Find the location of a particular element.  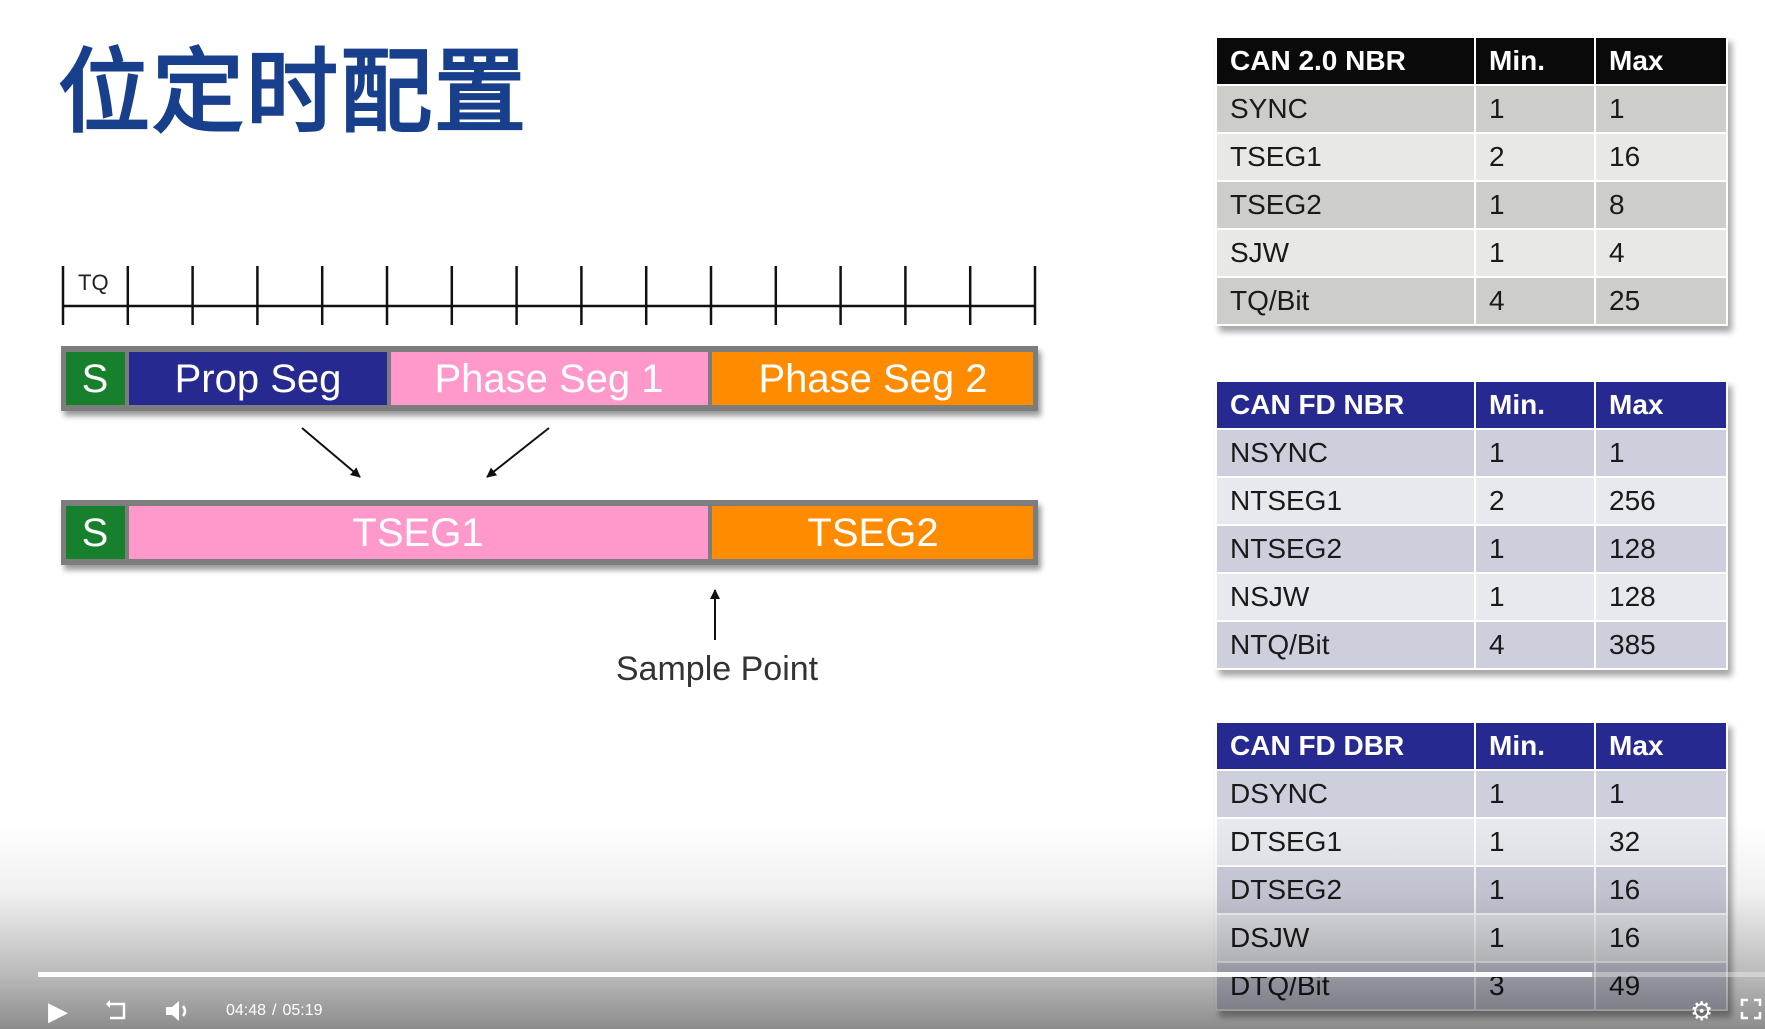

table-header-row: CAN FD DBR Min. Max is located at coordinates (1471, 746).